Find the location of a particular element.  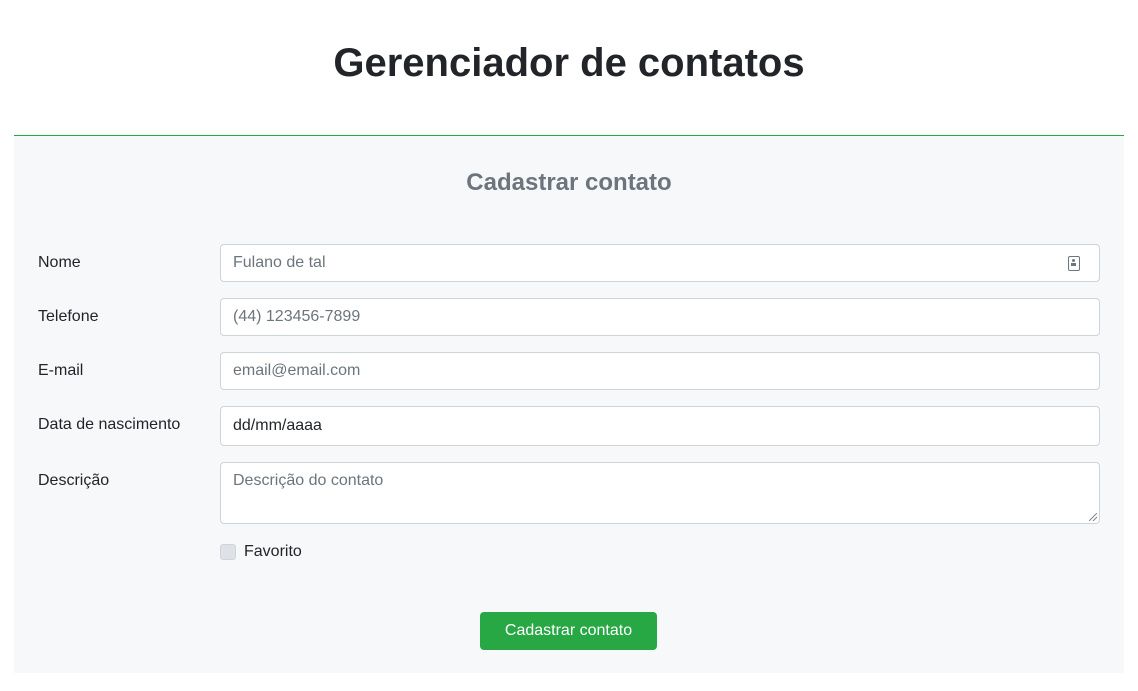

descricao-label: Descrição is located at coordinates (74, 480).